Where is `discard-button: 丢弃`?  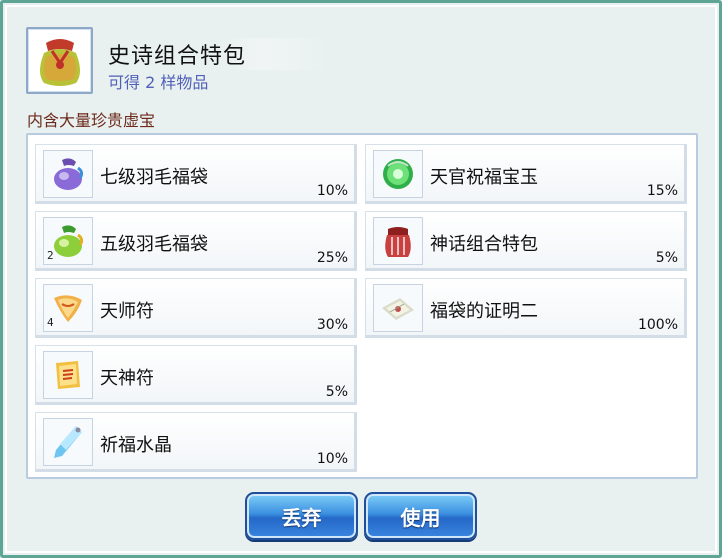
discard-button: 丢弃 is located at coordinates (301, 516).